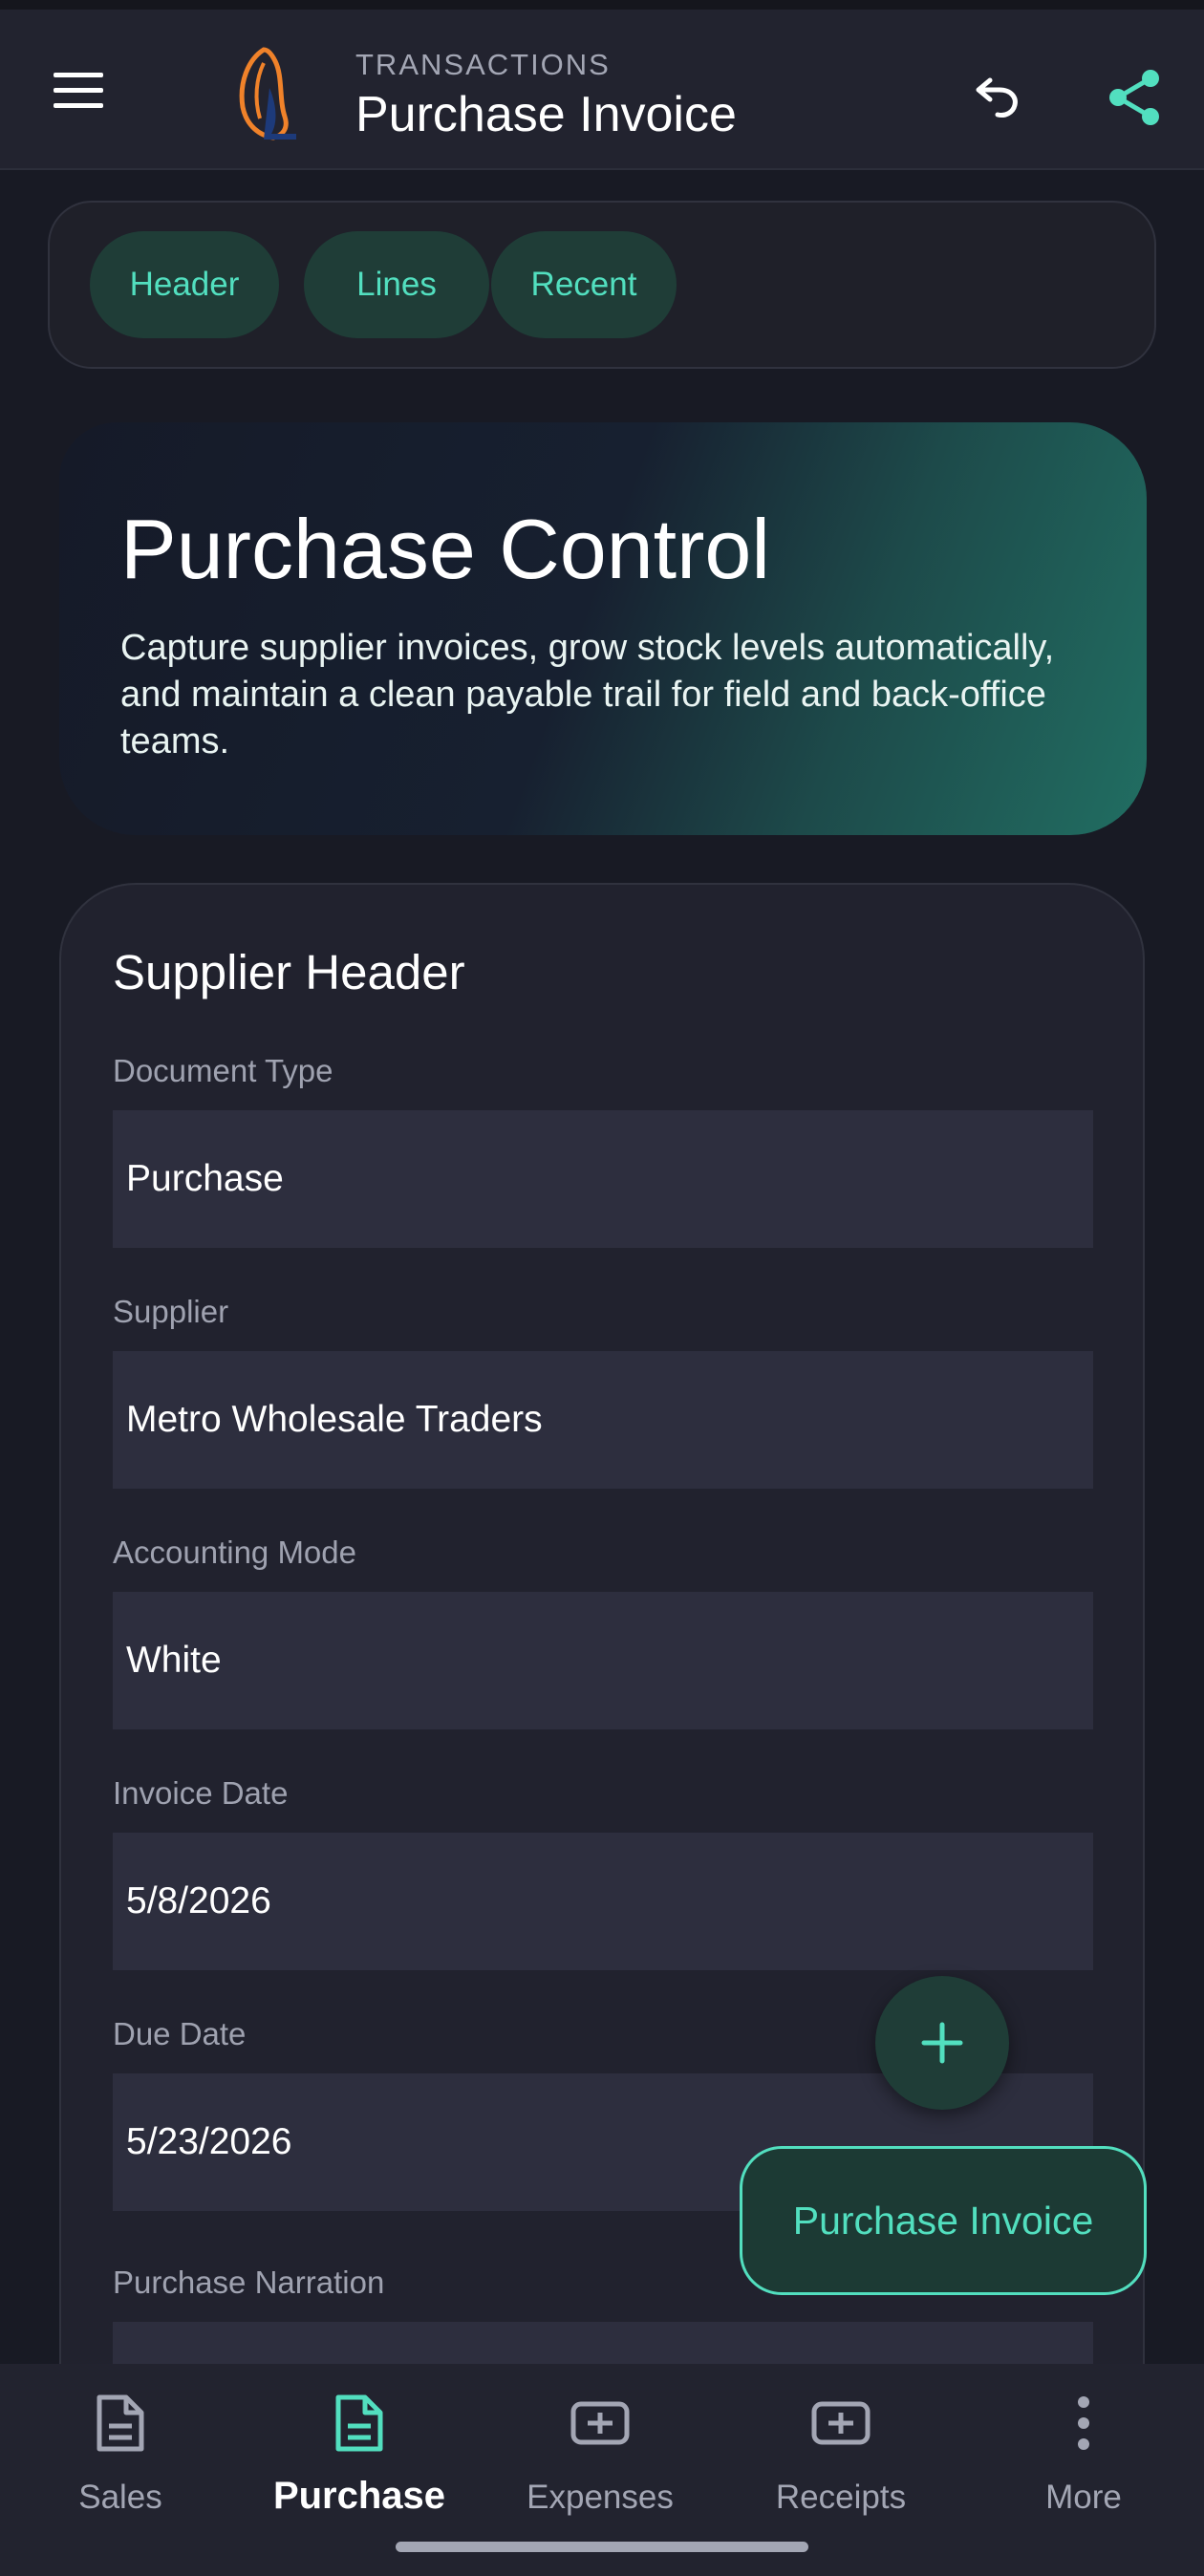  Describe the element at coordinates (359, 2461) in the screenshot. I see `nav-item-purchase: Purchase` at that location.